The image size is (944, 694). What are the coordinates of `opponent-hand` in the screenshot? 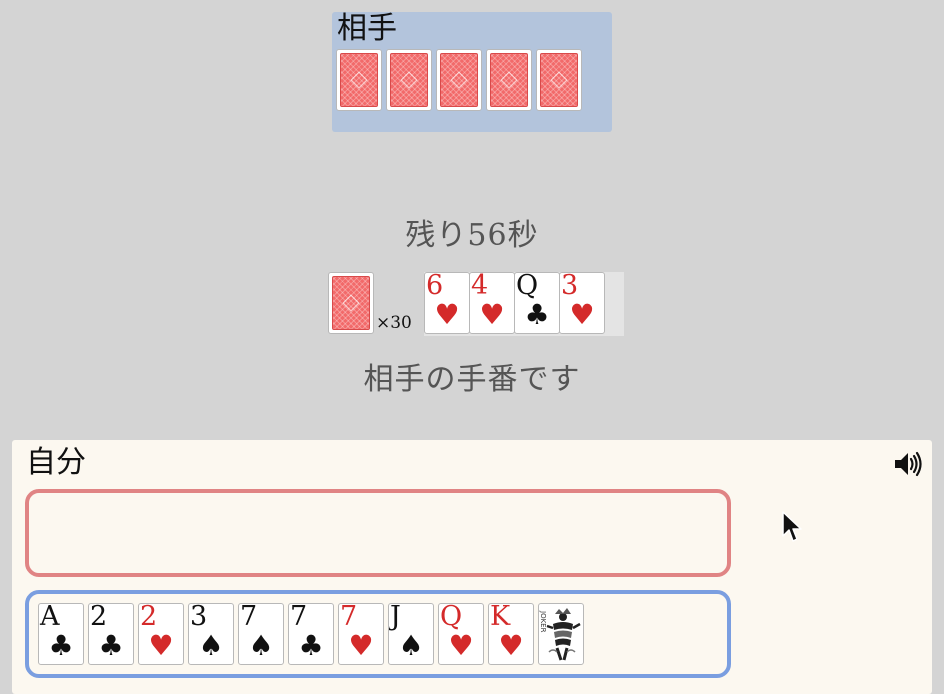 It's located at (459, 80).